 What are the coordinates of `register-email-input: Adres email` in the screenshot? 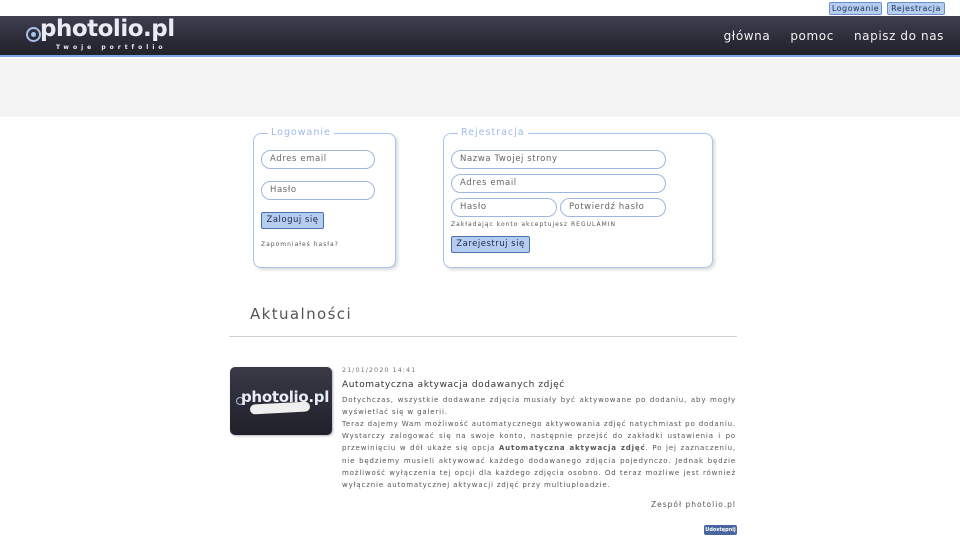 It's located at (558, 183).